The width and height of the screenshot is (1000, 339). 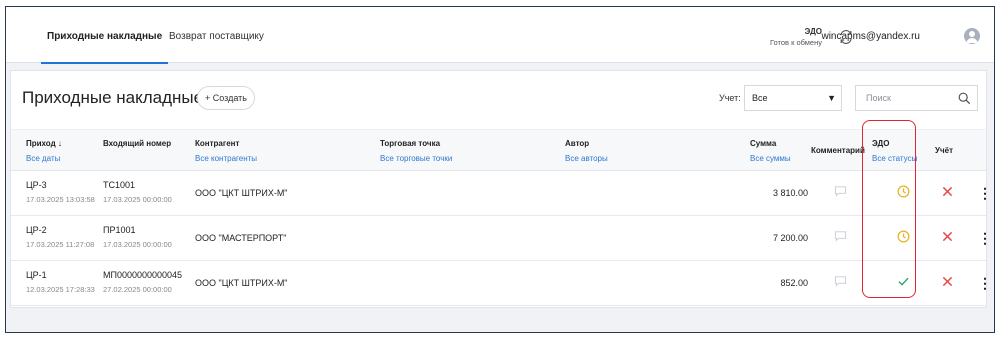 I want to click on column-header-accounting: Учёт, so click(x=944, y=150).